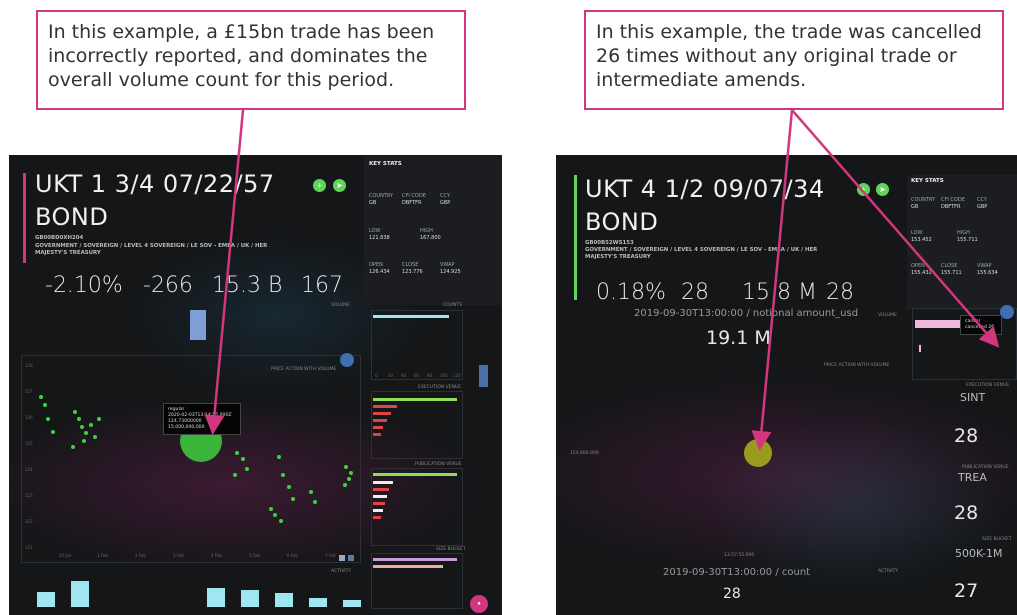 Image resolution: width=1017 pixels, height=615 pixels. What do you see at coordinates (29, 365) in the screenshot?
I see `y-tick: 128` at bounding box center [29, 365].